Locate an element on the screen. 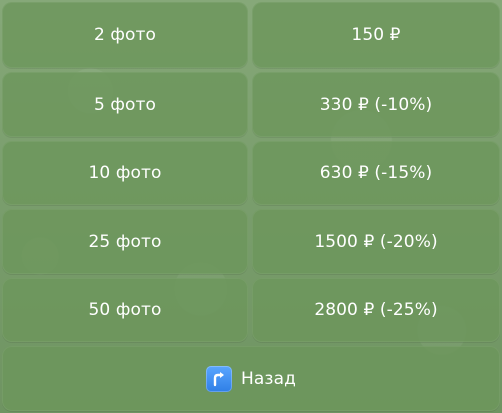  photo-count-label: 25 фото is located at coordinates (125, 241).